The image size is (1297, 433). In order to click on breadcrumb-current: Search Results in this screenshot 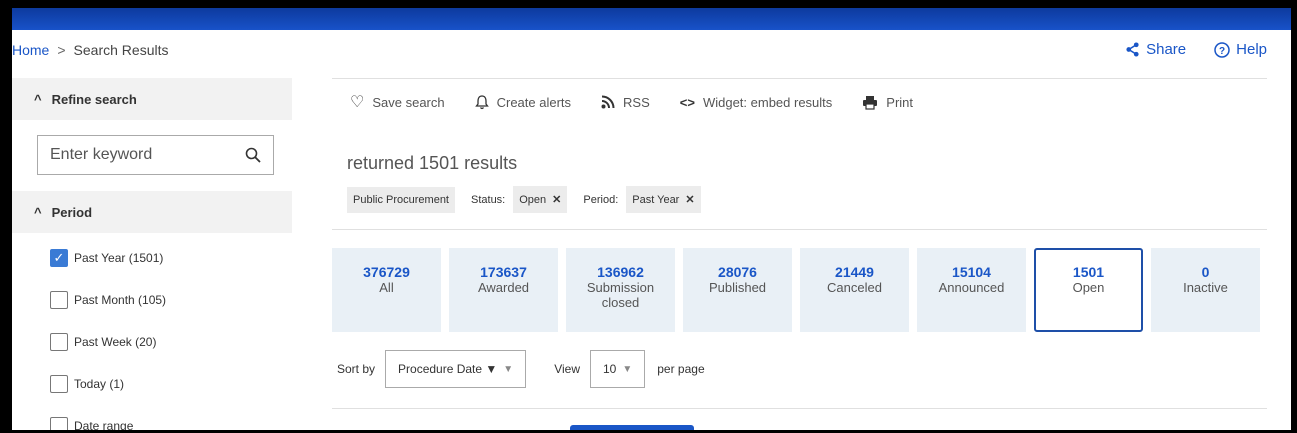, I will do `click(121, 50)`.